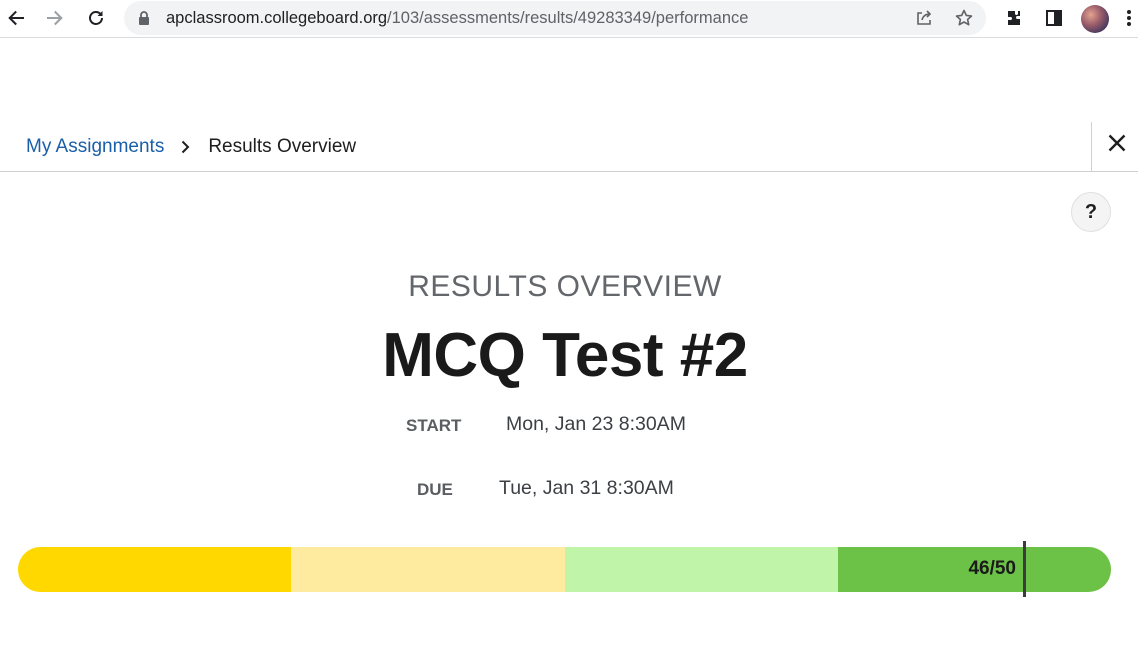 This screenshot has width=1138, height=649. What do you see at coordinates (1024, 569) in the screenshot?
I see `score-marker` at bounding box center [1024, 569].